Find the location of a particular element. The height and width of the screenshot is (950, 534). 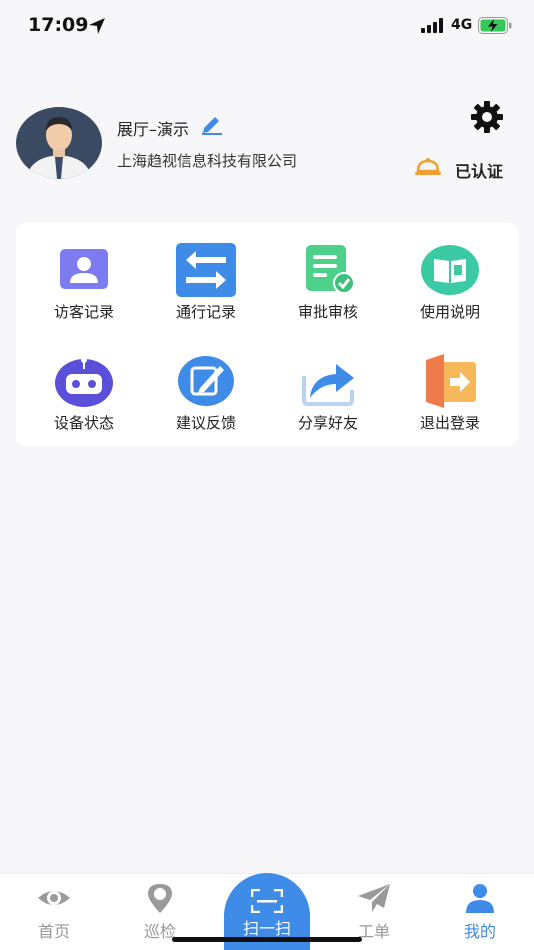

menu-label: 审批审核 is located at coordinates (327, 312).